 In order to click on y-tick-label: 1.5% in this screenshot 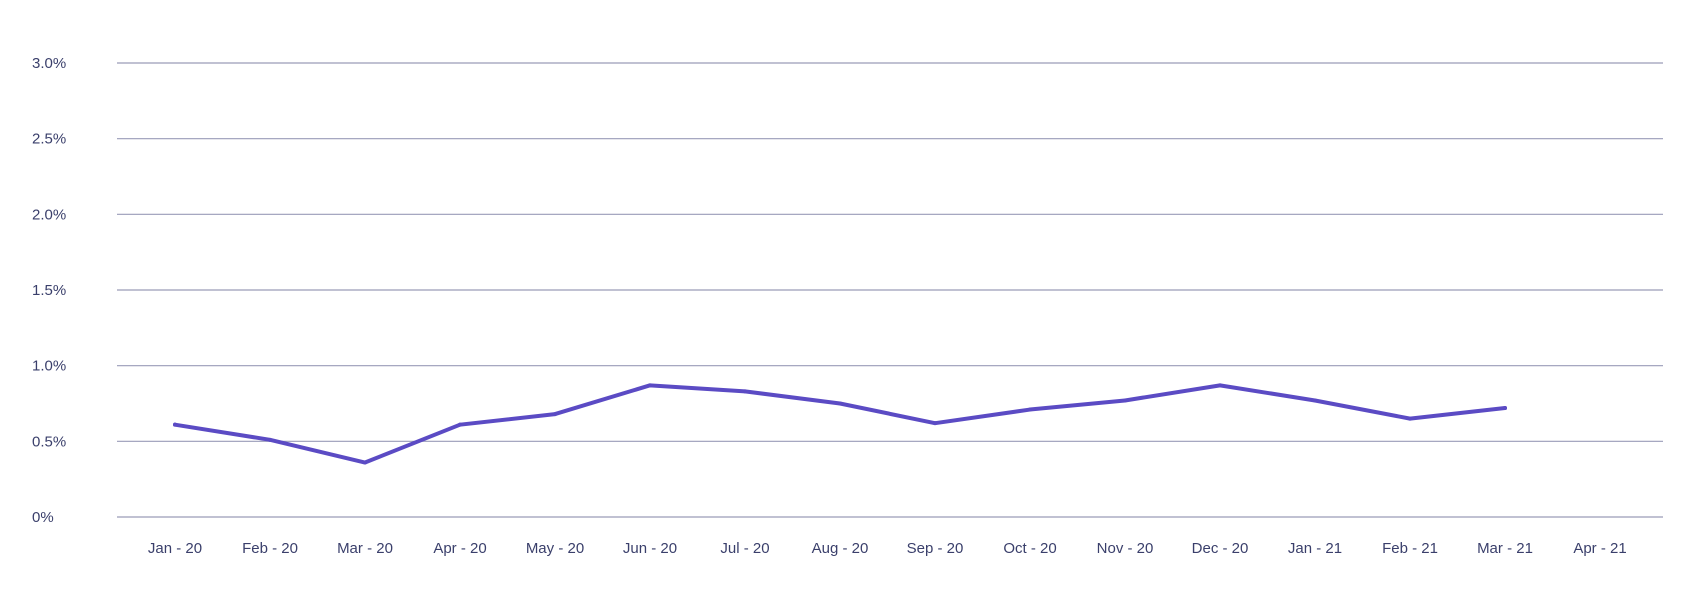, I will do `click(49, 290)`.